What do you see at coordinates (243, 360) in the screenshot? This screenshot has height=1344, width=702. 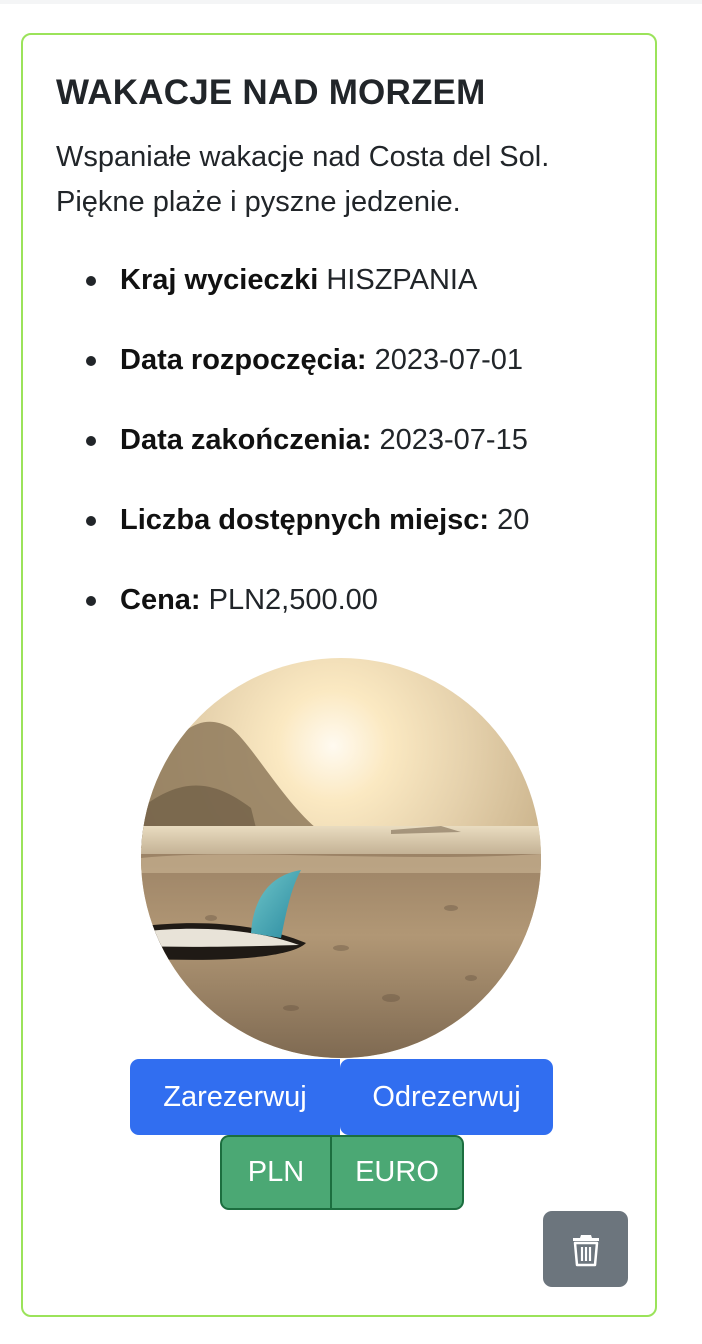 I see `detail-label: Data rozpoczęcia:` at bounding box center [243, 360].